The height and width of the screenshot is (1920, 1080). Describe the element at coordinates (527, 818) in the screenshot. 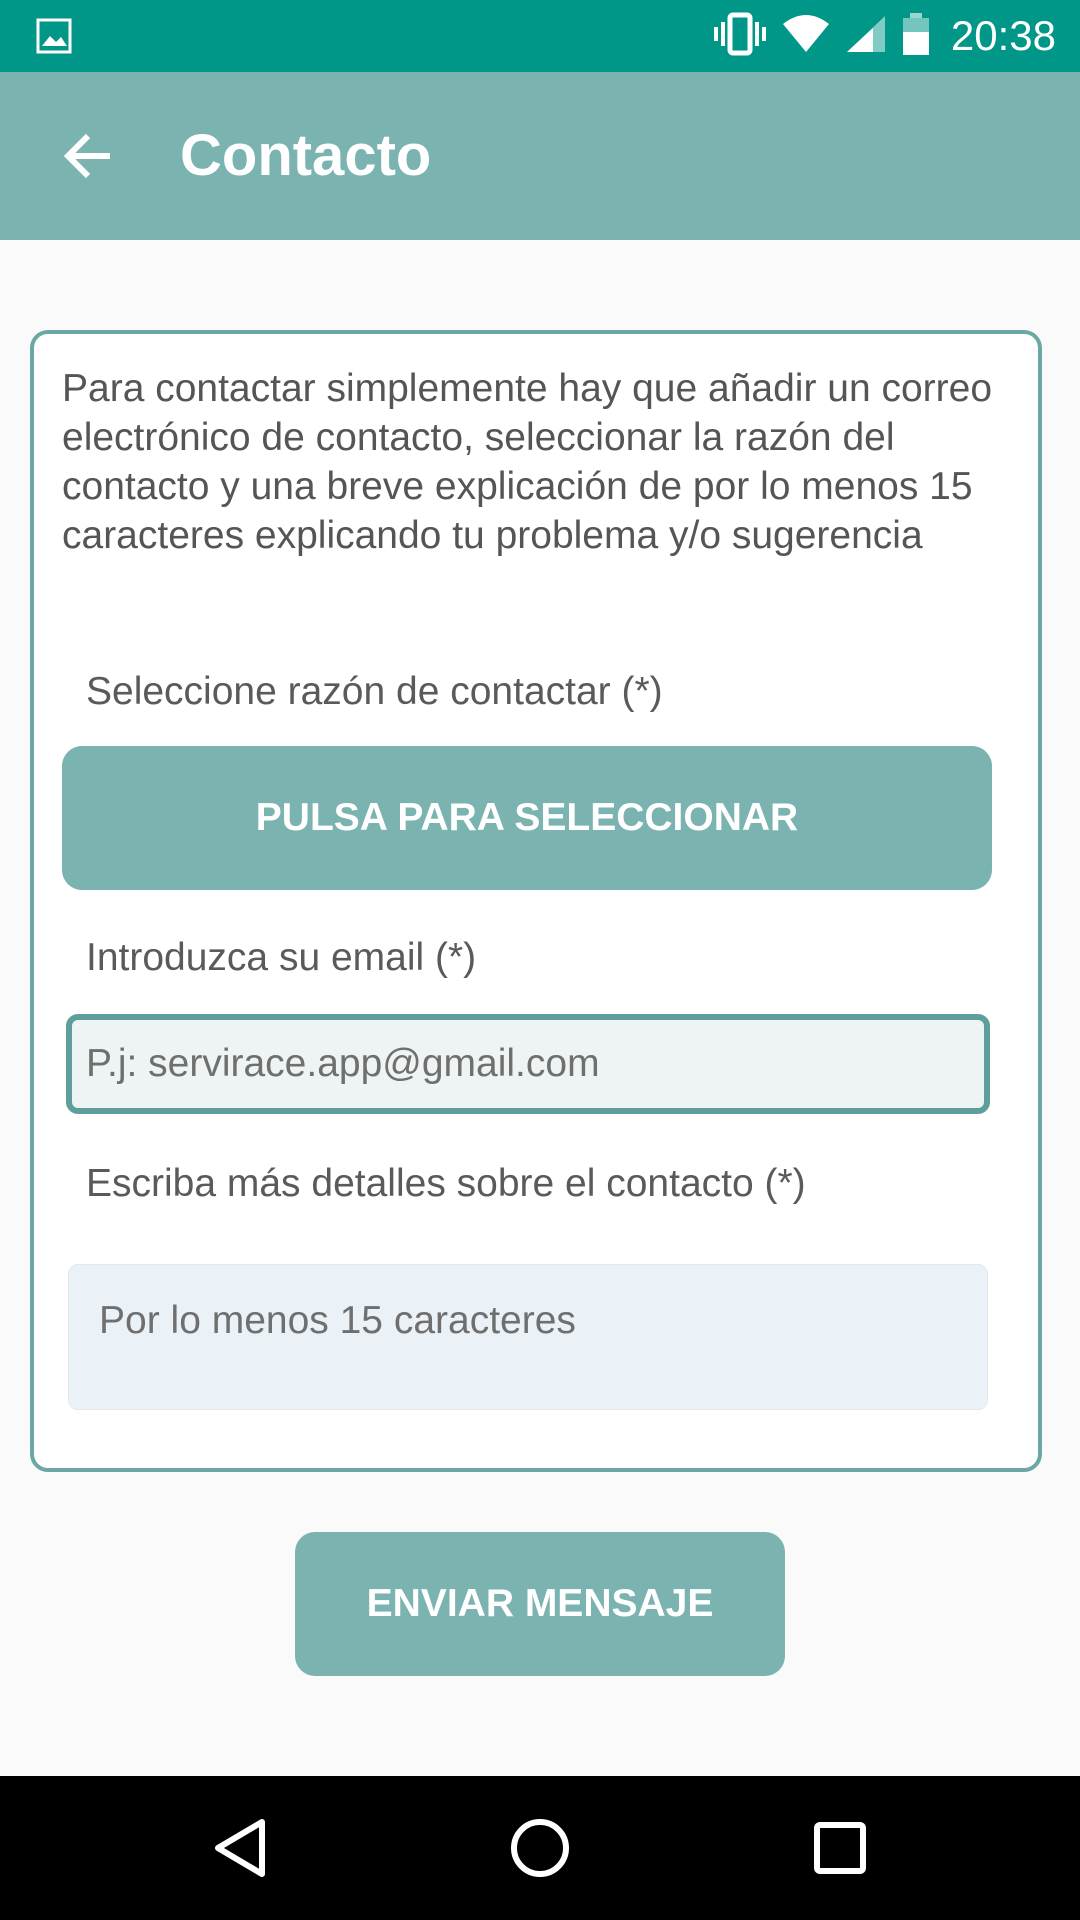

I see `select-reason-button: PULSA PARA SELECCIONAR` at that location.